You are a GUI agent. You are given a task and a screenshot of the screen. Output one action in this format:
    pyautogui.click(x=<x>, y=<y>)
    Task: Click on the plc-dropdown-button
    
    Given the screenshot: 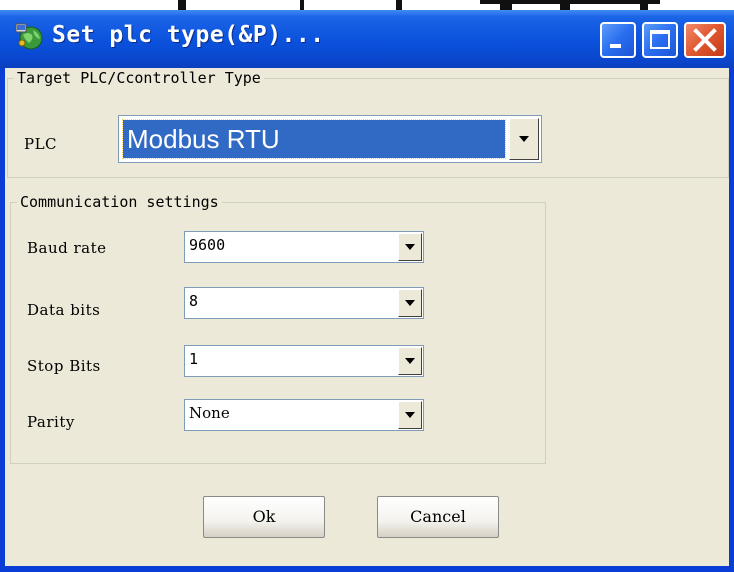 What is the action you would take?
    pyautogui.click(x=524, y=139)
    